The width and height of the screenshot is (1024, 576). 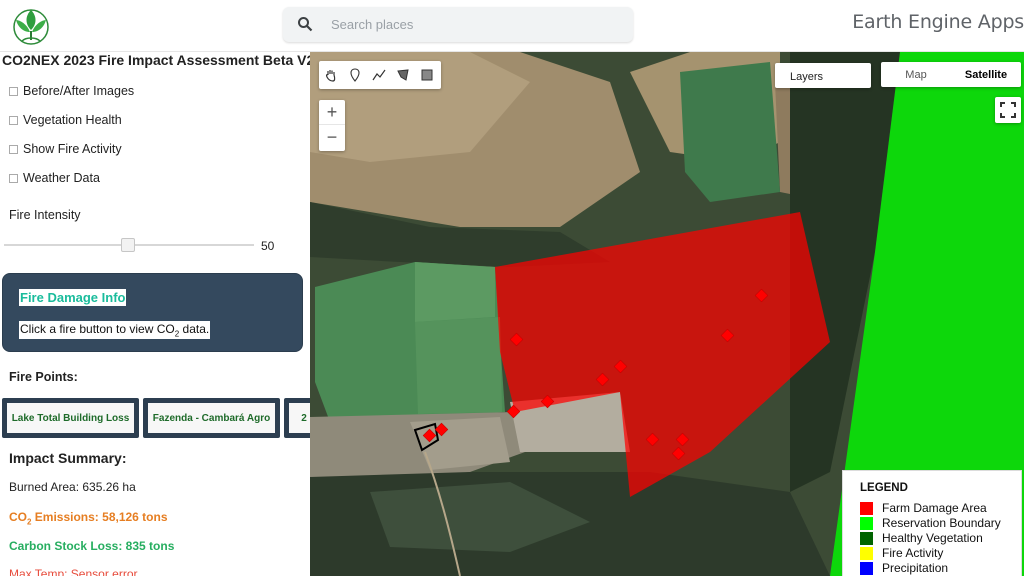 What do you see at coordinates (938, 22) in the screenshot?
I see `app-title: Earth Engine Apps` at bounding box center [938, 22].